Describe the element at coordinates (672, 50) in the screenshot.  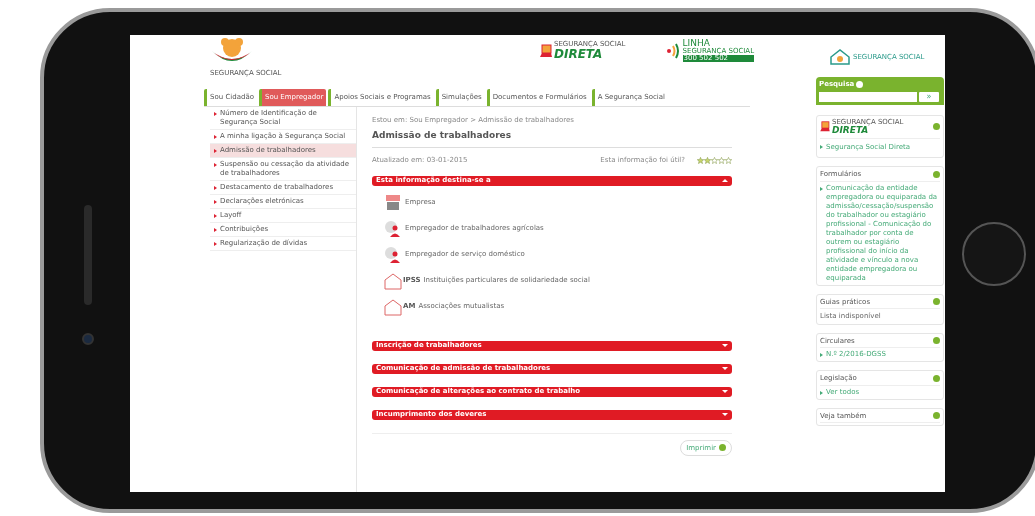
I see `sound-waves-icon` at that location.